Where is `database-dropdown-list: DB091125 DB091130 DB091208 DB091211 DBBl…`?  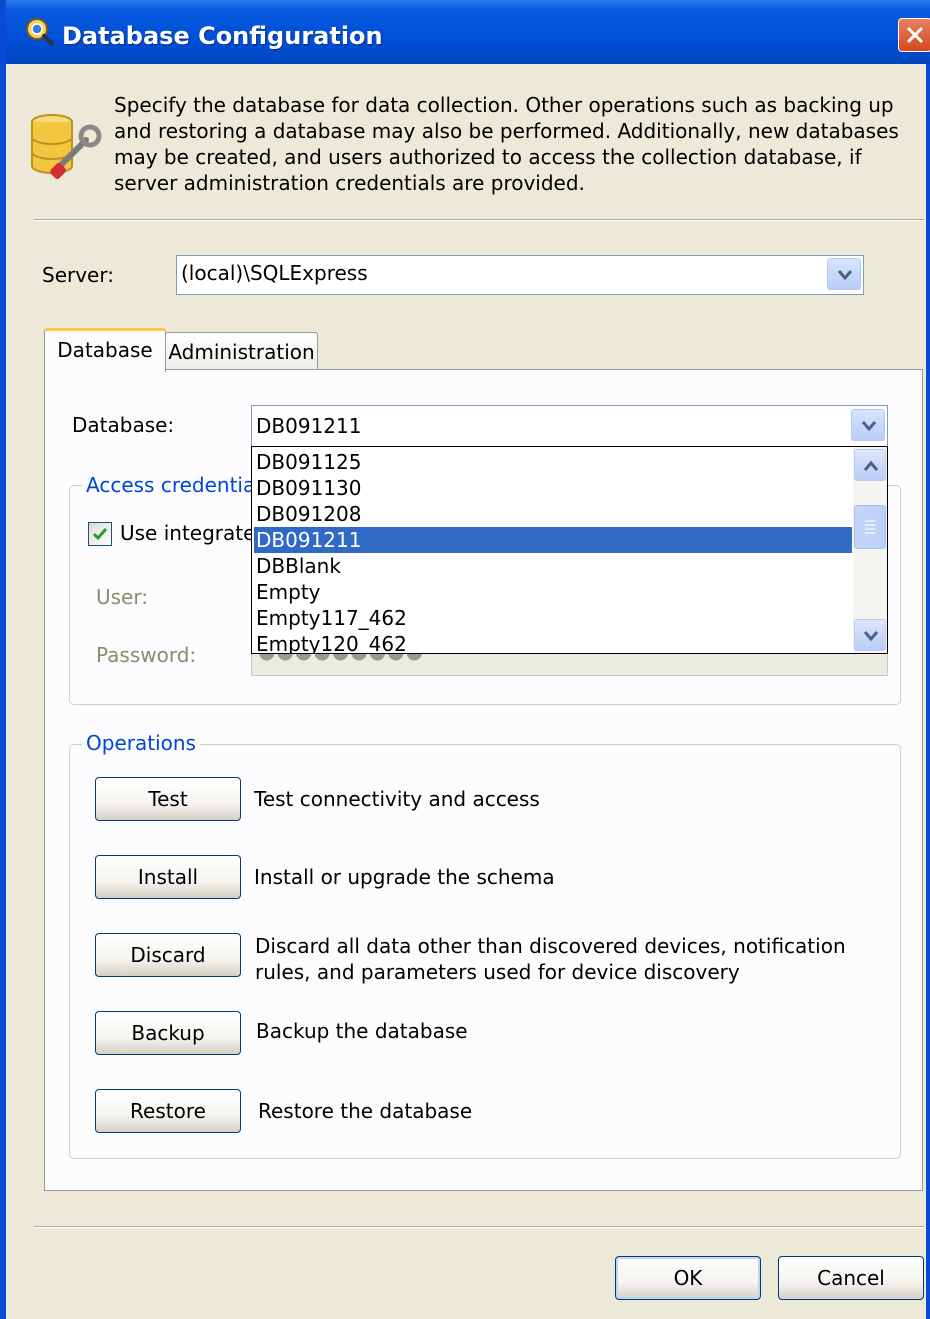
database-dropdown-list: DB091125 DB091130 DB091208 DB091211 DBBl… is located at coordinates (569, 550).